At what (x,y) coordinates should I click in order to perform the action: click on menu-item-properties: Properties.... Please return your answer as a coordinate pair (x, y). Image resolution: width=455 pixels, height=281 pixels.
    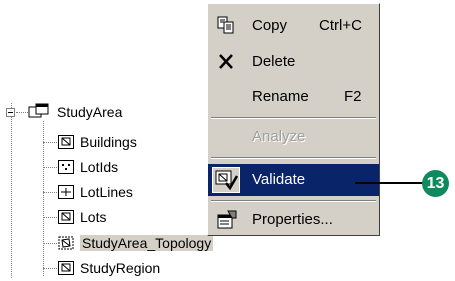
    Looking at the image, I should click on (293, 220).